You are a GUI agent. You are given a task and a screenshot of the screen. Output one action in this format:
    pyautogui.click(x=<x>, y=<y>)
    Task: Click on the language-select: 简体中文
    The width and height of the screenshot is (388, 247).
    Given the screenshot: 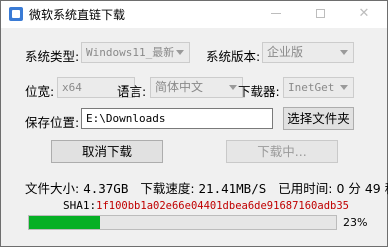 What is the action you would take?
    pyautogui.click(x=196, y=87)
    